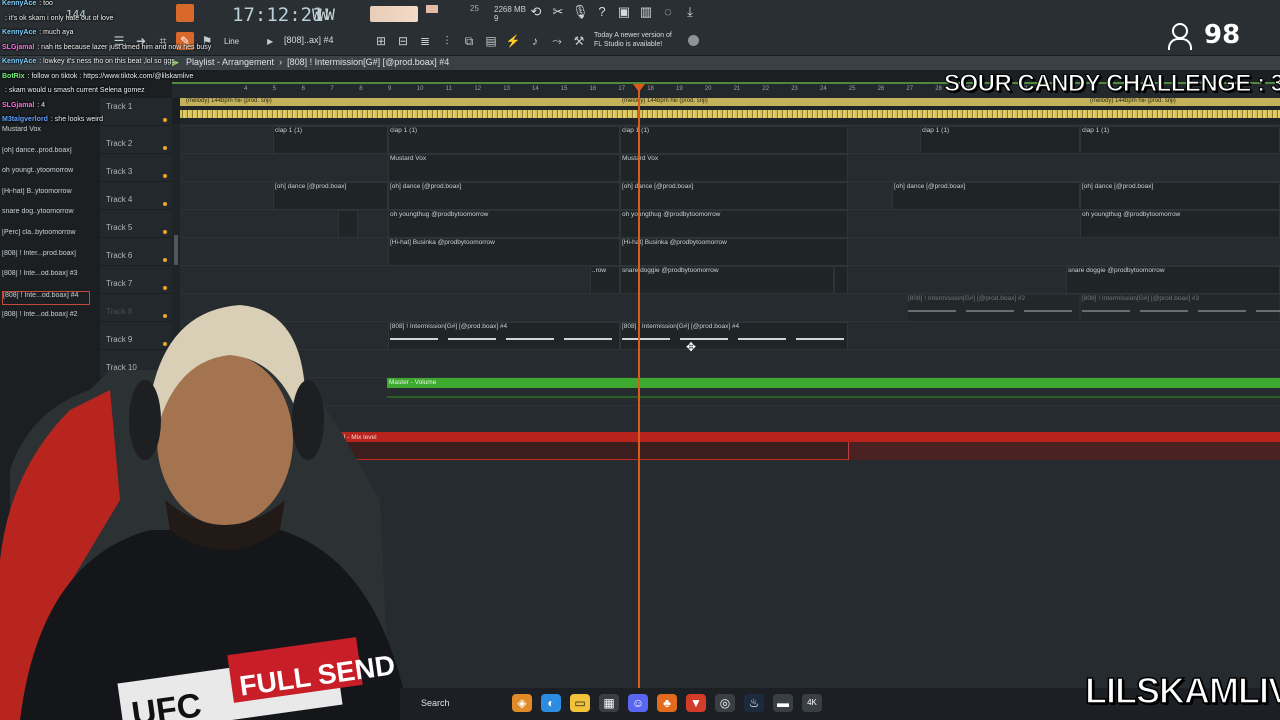 The height and width of the screenshot is (720, 1280). What do you see at coordinates (435, 703) in the screenshot?
I see `taskbar-search: Search` at bounding box center [435, 703].